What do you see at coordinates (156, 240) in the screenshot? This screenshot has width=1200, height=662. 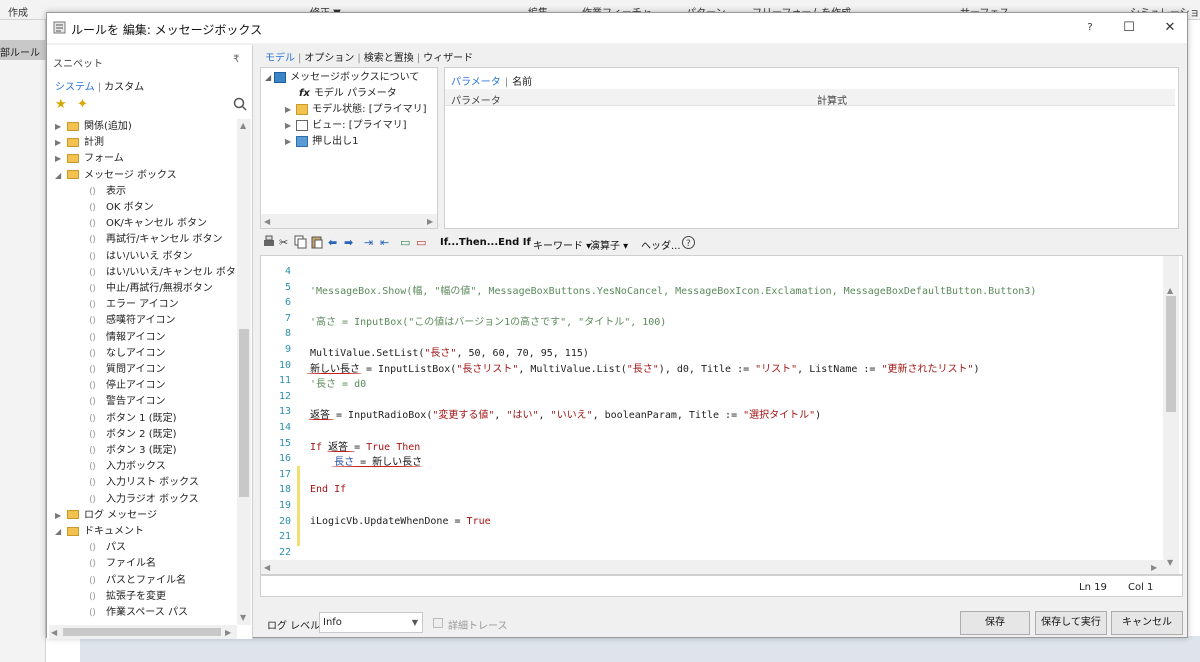 I see `snippet-item: ⟨⟩ 再試行/キャンセル ボタン` at bounding box center [156, 240].